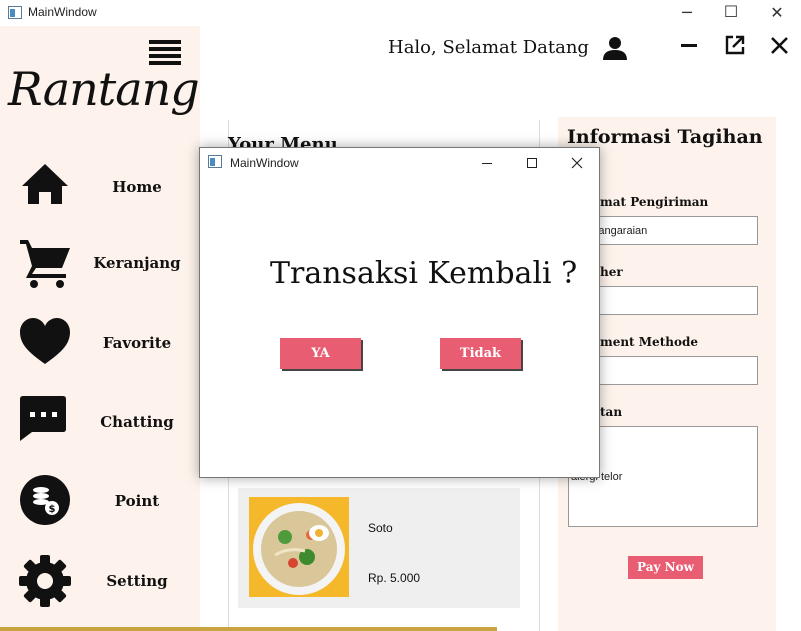  I want to click on gear-icon, so click(45, 581).